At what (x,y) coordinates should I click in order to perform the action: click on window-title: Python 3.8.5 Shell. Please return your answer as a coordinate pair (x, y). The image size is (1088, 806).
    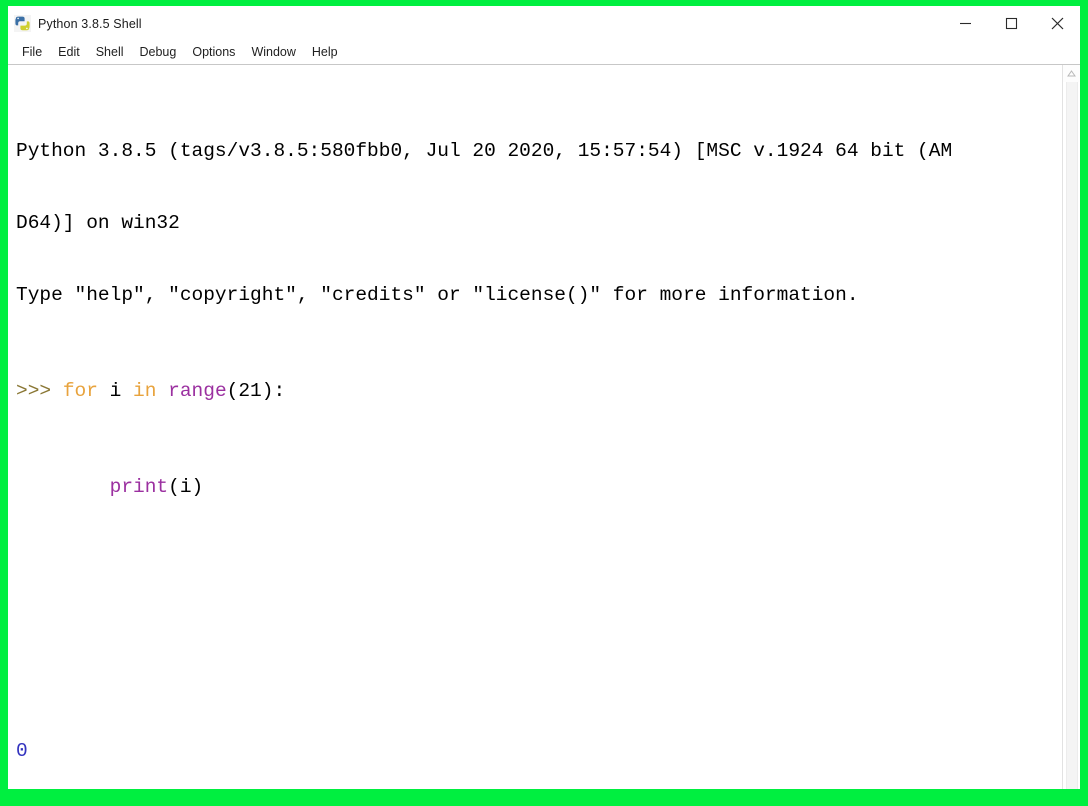
    Looking at the image, I should click on (90, 23).